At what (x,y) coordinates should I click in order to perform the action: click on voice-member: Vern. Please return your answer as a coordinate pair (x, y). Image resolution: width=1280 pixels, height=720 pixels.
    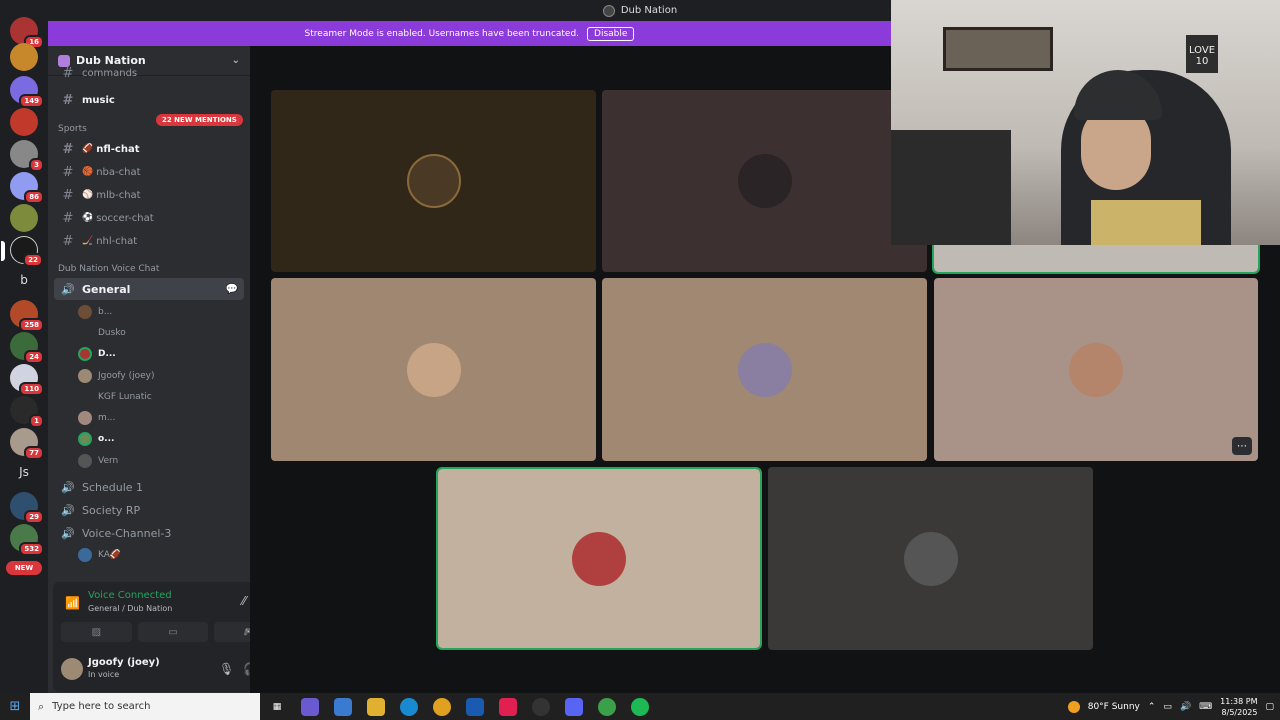
    Looking at the image, I should click on (98, 461).